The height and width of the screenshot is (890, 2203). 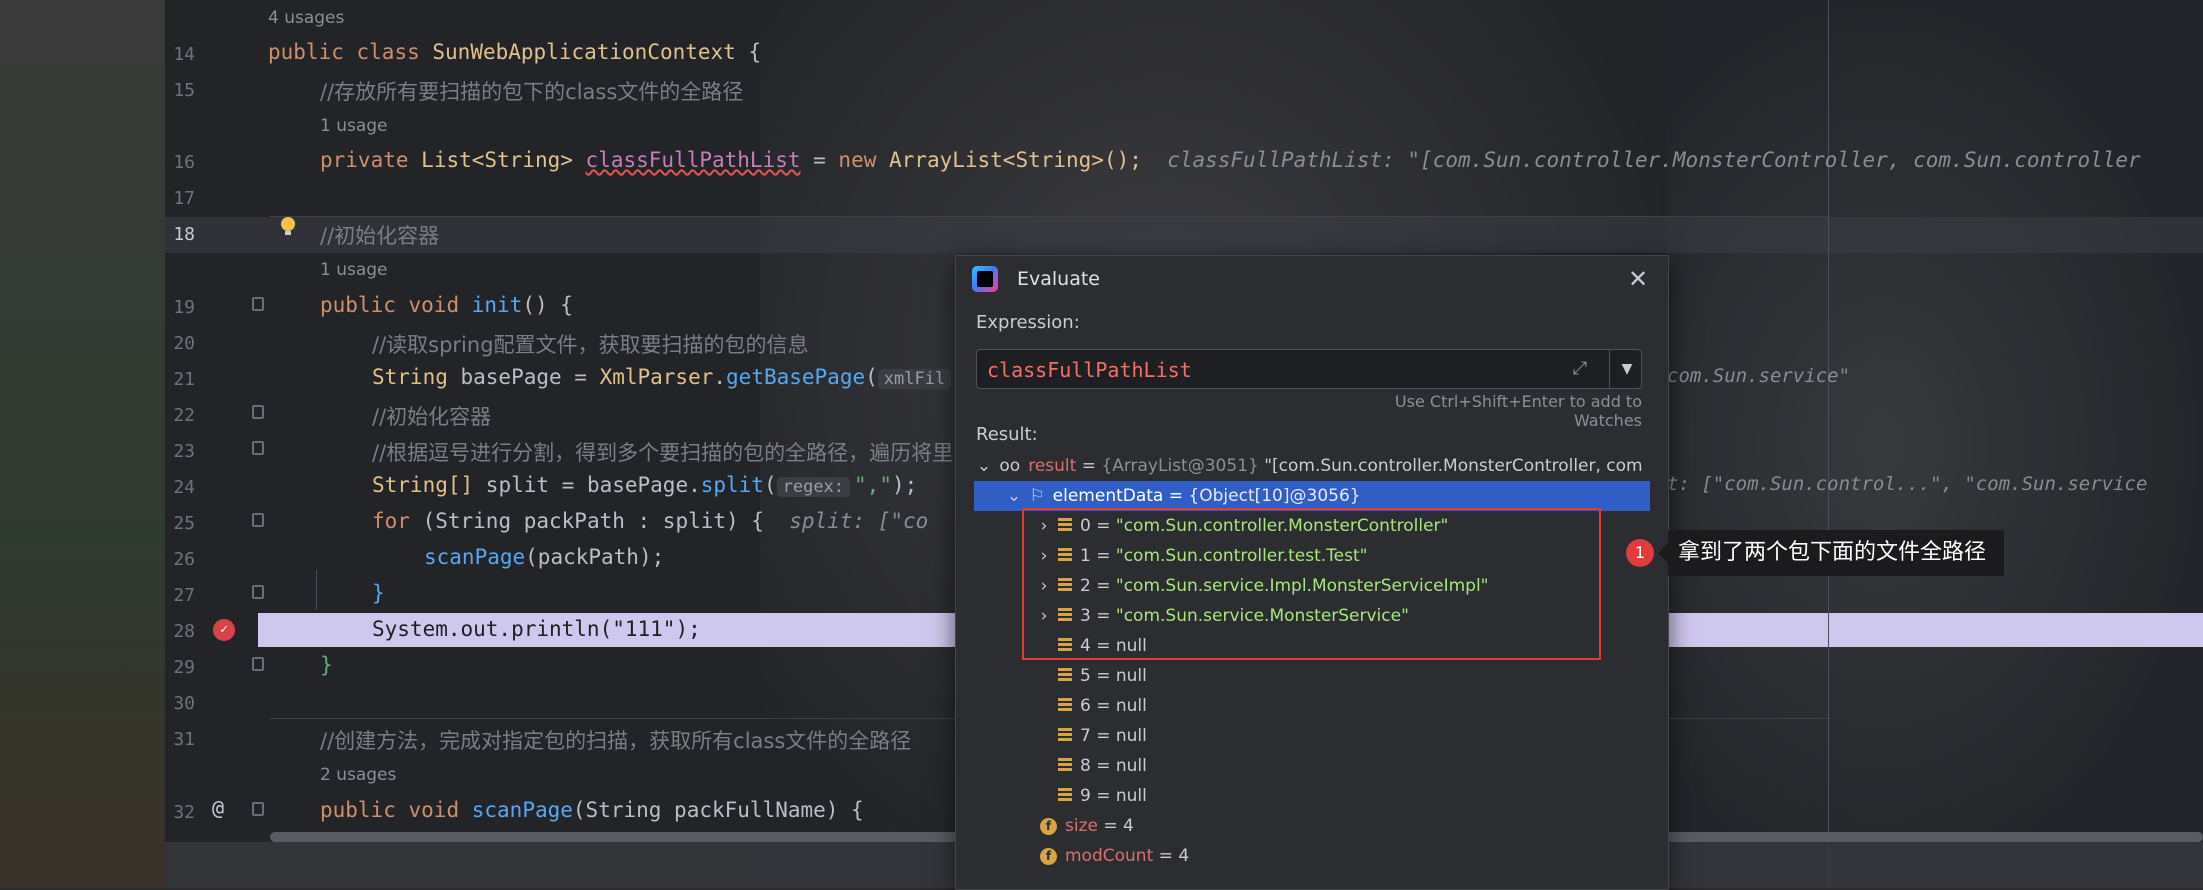 What do you see at coordinates (1028, 322) in the screenshot?
I see `expression-label: Expression:` at bounding box center [1028, 322].